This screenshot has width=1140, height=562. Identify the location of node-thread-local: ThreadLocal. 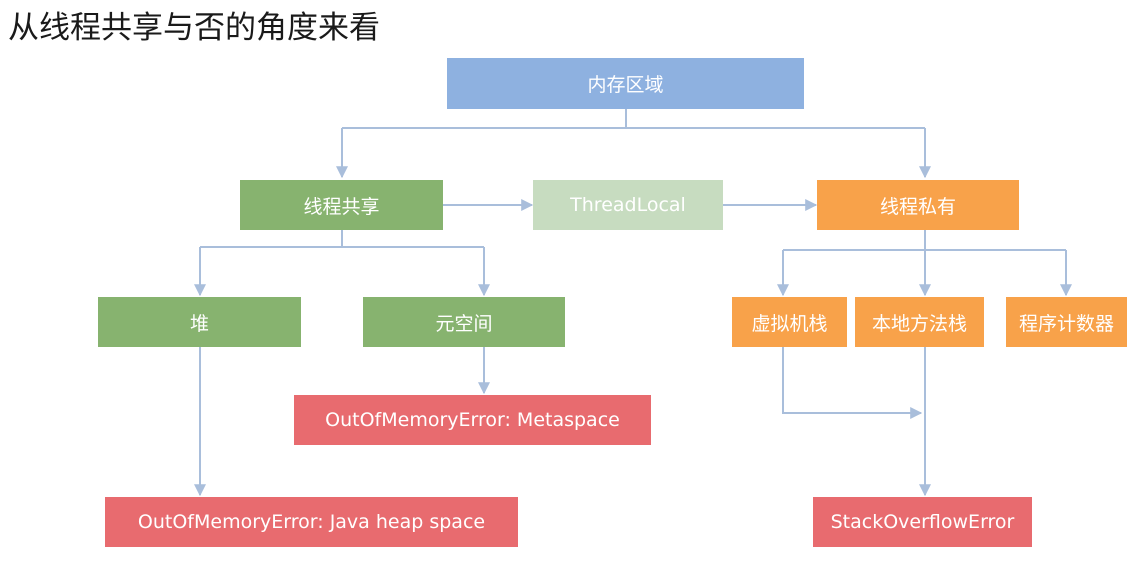
(628, 205).